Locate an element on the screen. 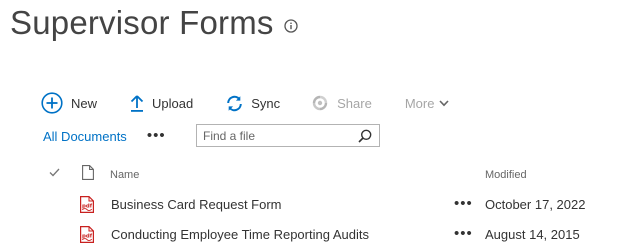 This screenshot has height=252, width=620. upload-arrow-icon is located at coordinates (137, 103).